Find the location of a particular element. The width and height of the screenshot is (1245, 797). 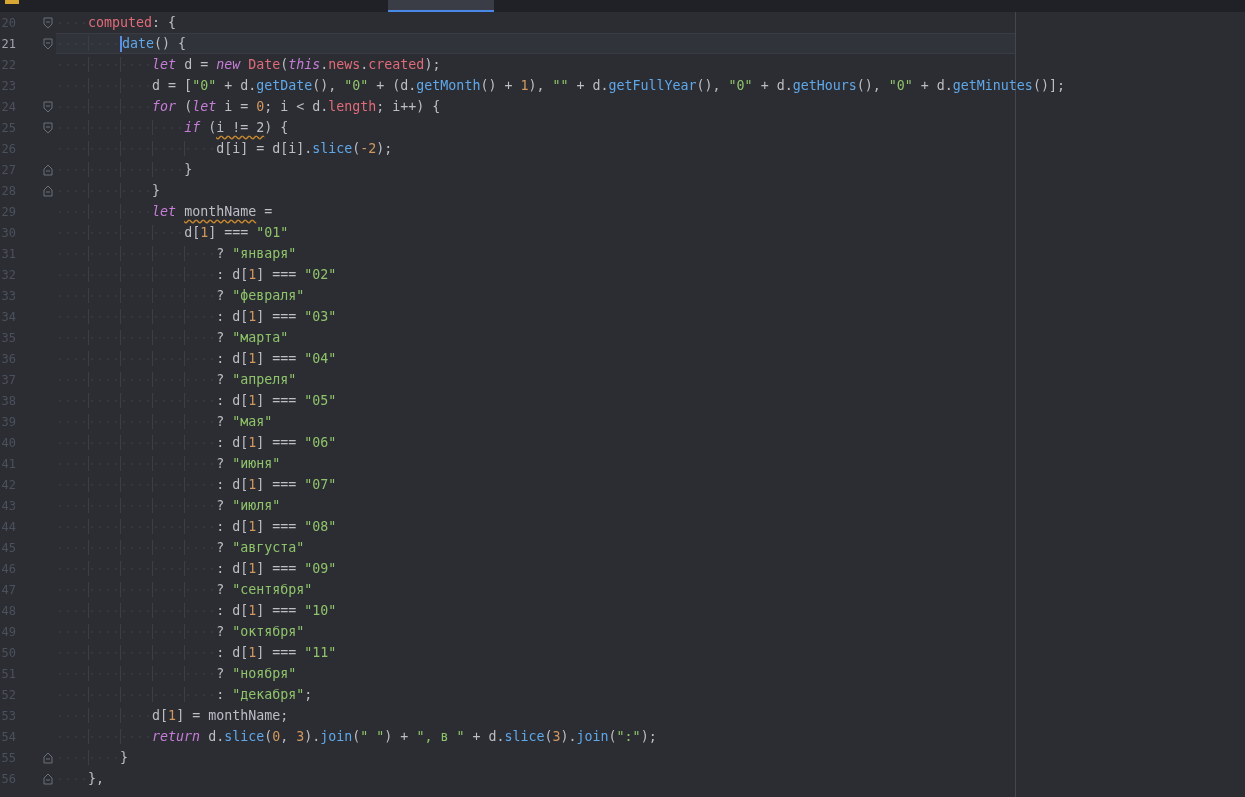

text-cursor is located at coordinates (121, 44).